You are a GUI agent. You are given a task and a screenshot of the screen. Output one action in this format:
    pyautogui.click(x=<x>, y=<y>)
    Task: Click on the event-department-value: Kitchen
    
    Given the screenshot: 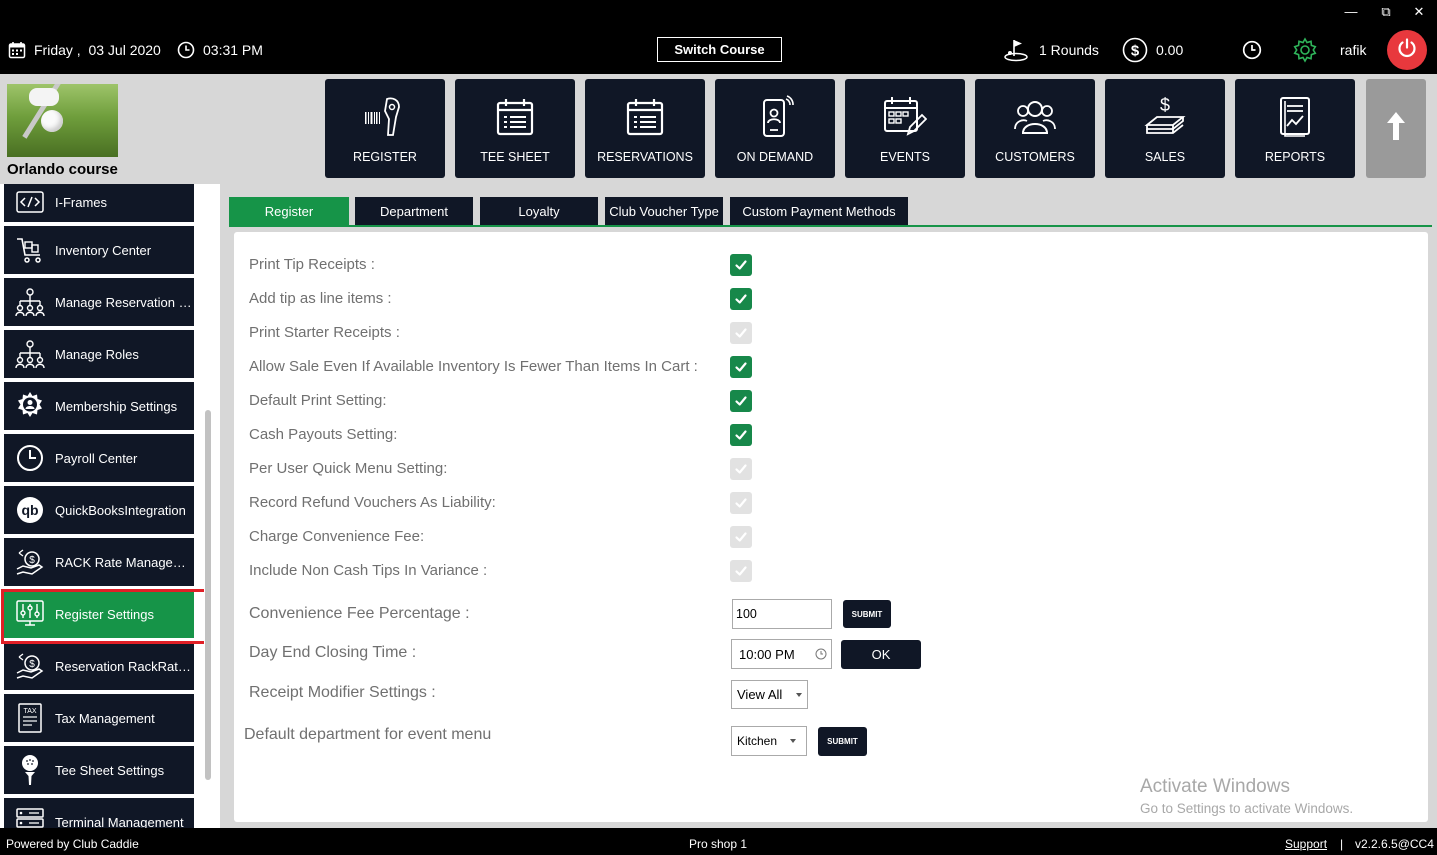 What is the action you would take?
    pyautogui.click(x=757, y=741)
    